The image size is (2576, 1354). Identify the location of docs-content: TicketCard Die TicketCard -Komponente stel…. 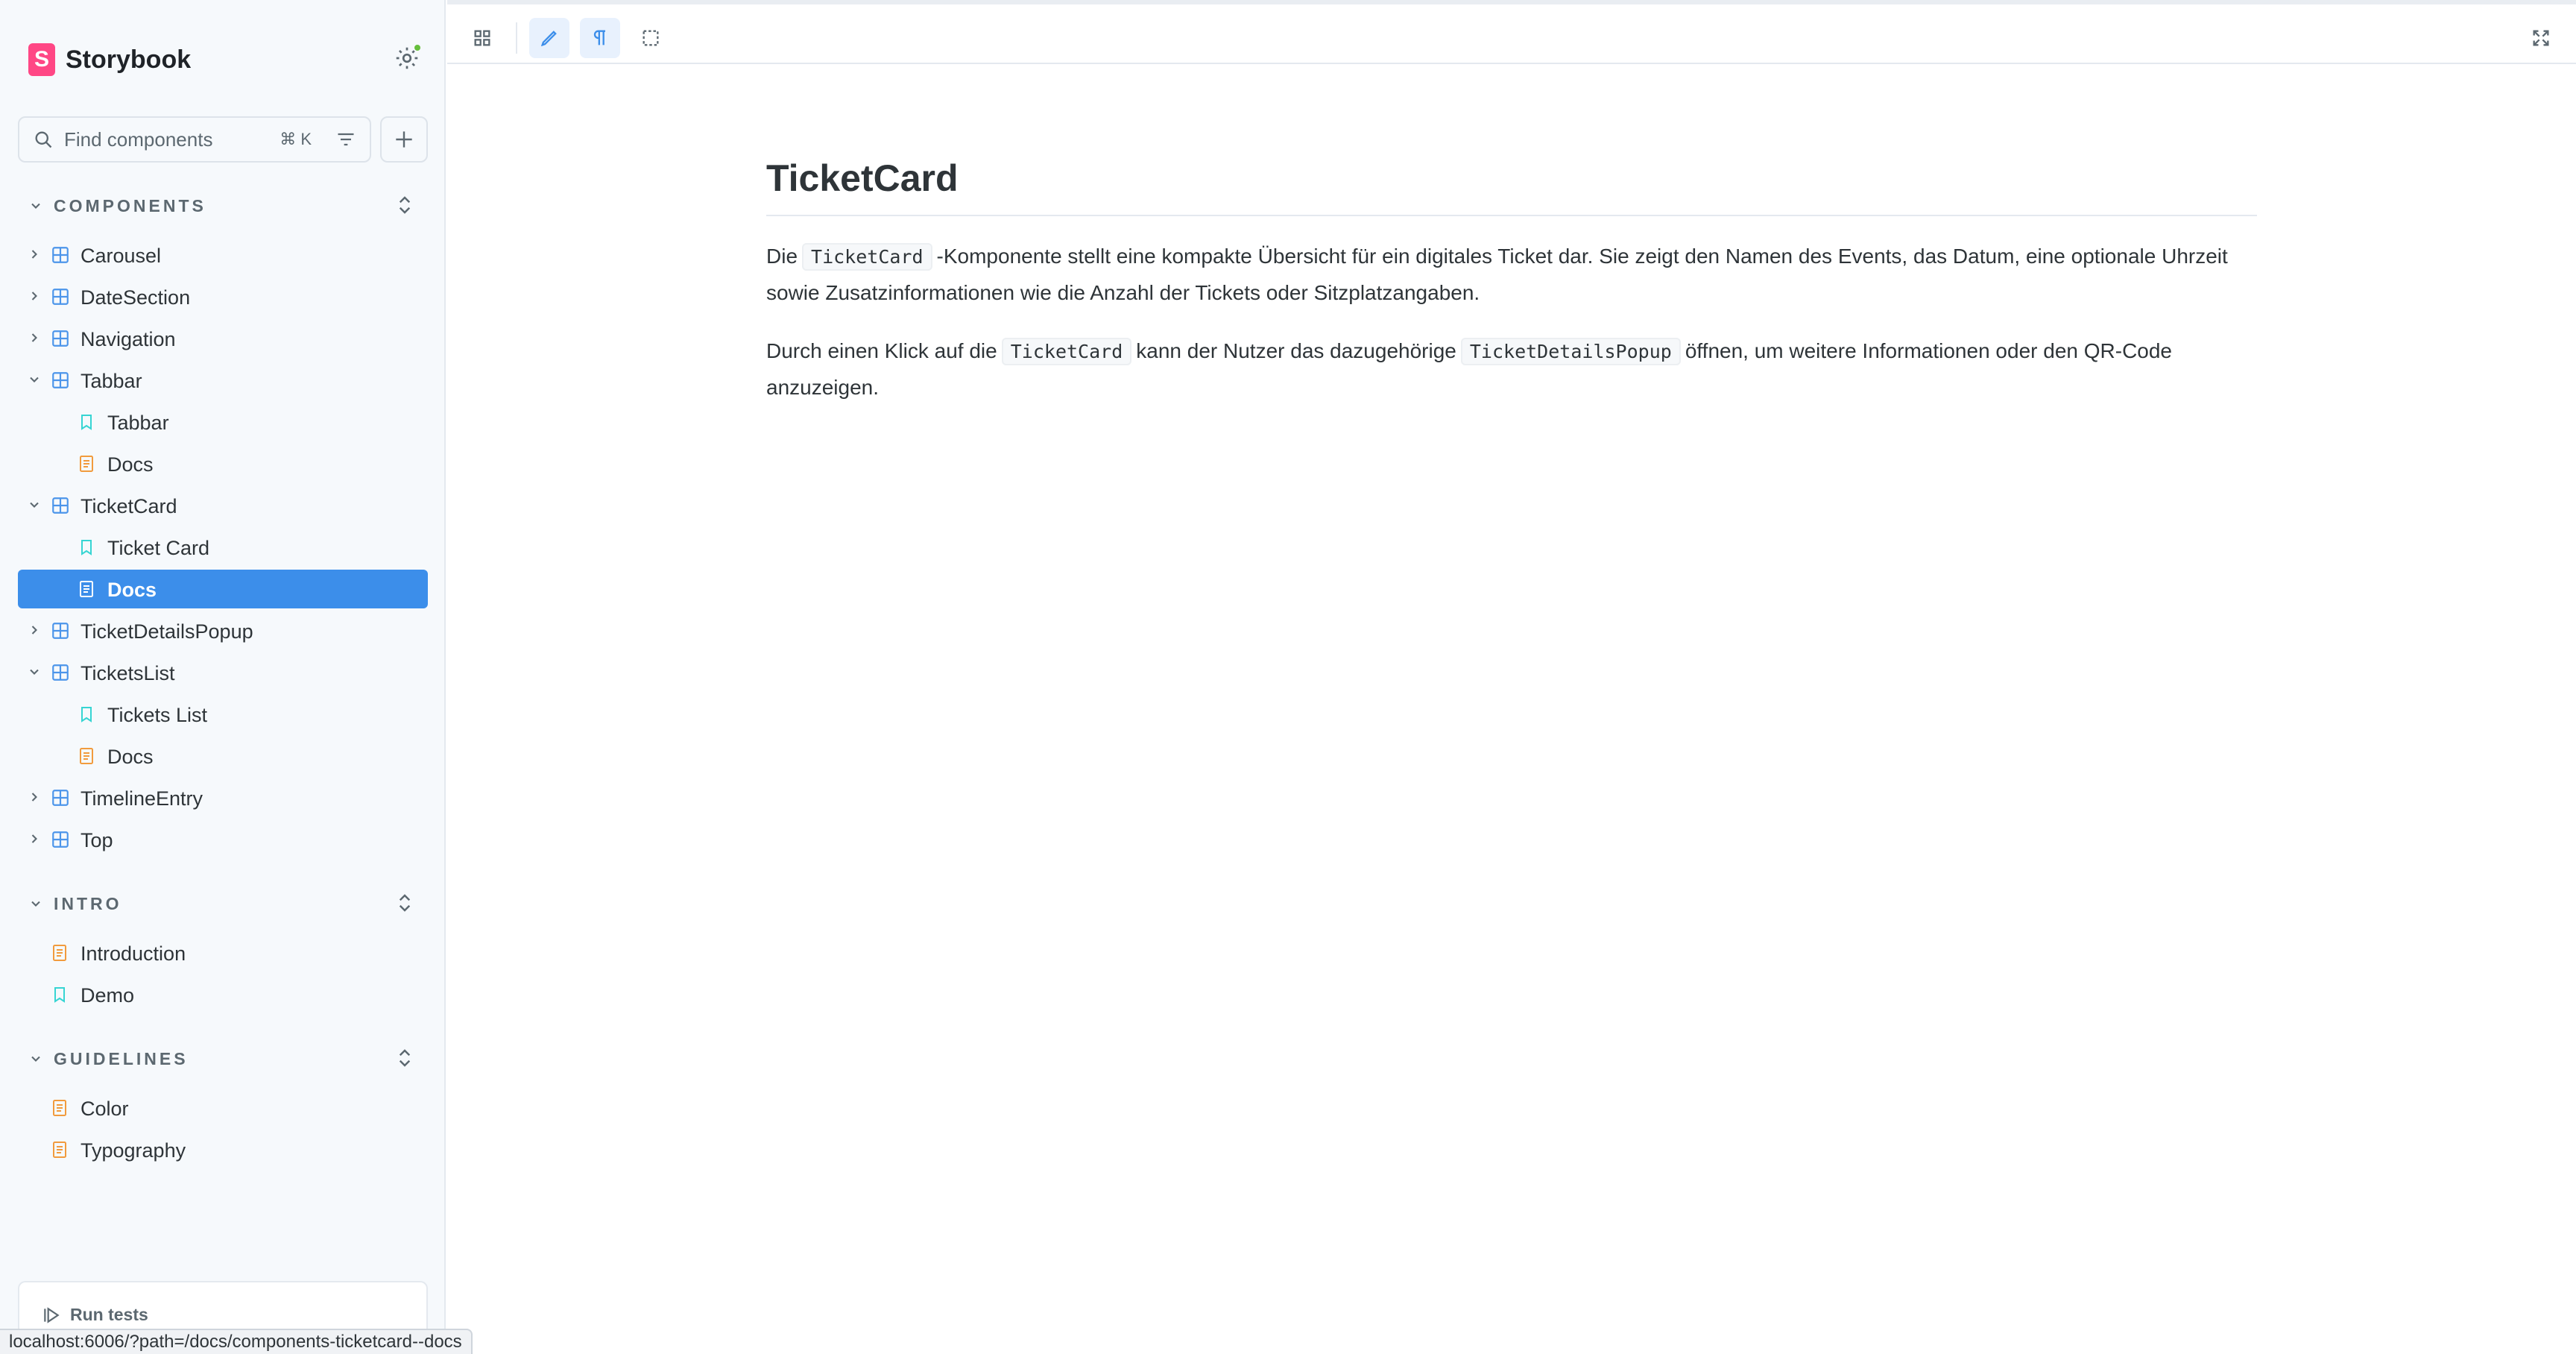
(1511, 281).